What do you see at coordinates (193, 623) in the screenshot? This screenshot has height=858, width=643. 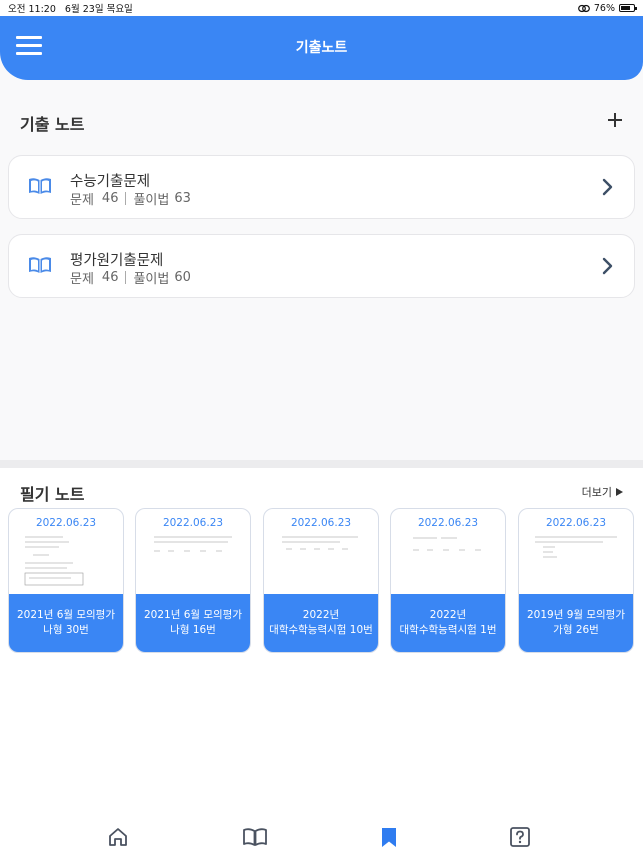 I see `thumbnail-label: 2021년 6월 모의평가 나형 16번` at bounding box center [193, 623].